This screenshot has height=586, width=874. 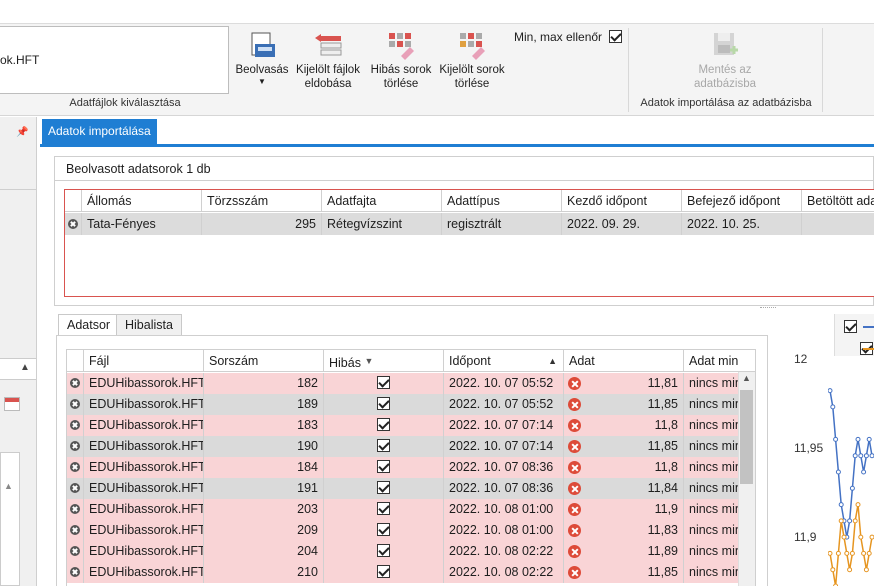 I want to click on column-header-file: Fájl, so click(x=144, y=360).